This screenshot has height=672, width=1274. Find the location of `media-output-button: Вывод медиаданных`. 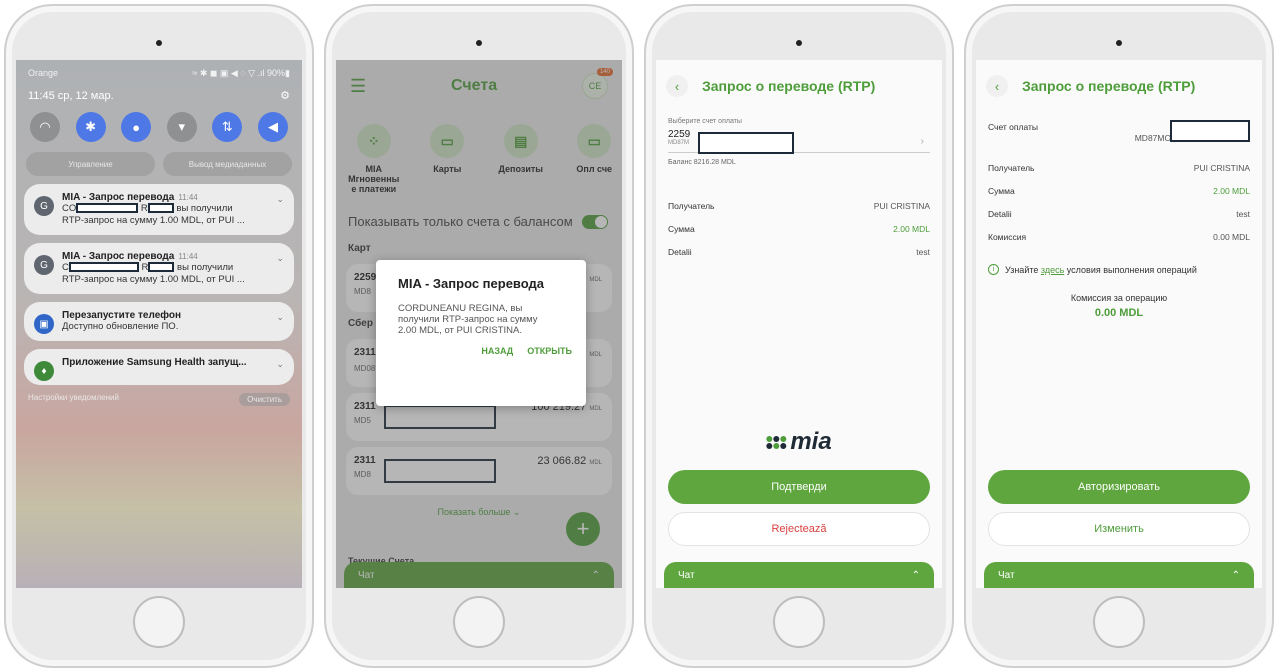

media-output-button: Вывод медиаданных is located at coordinates (227, 164).